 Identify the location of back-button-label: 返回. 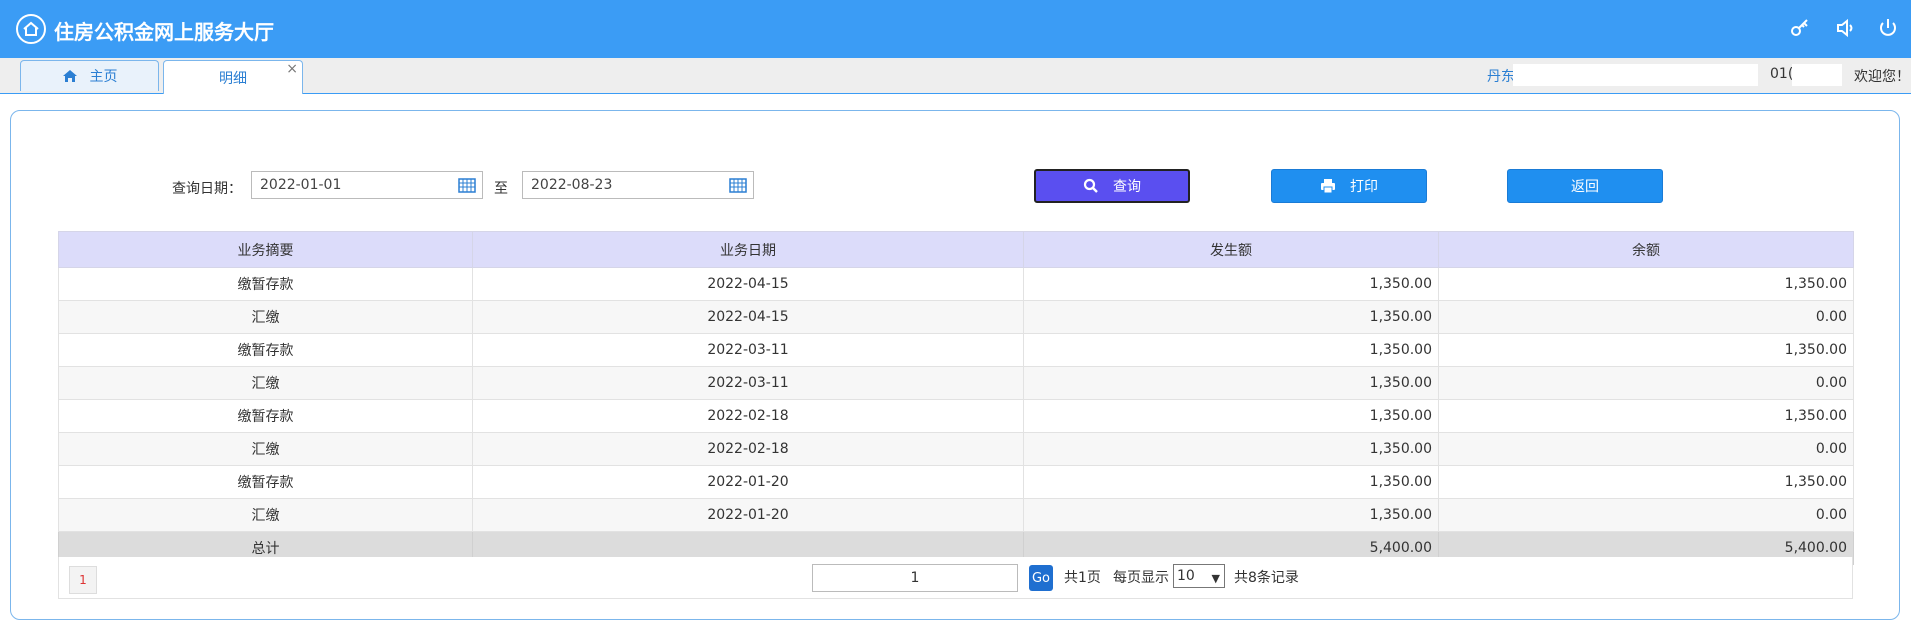
(1585, 187).